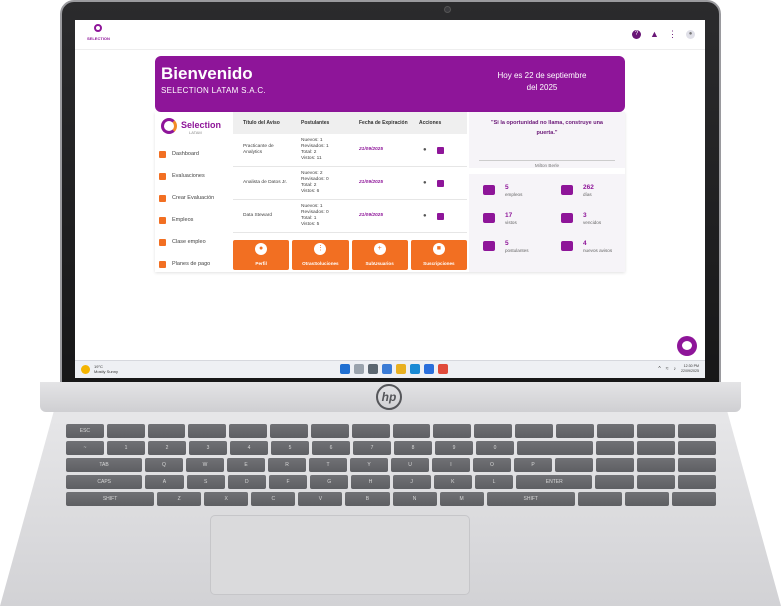 This screenshot has height=606, width=781. What do you see at coordinates (98, 35) in the screenshot?
I see `app-logo: SELECTION` at bounding box center [98, 35].